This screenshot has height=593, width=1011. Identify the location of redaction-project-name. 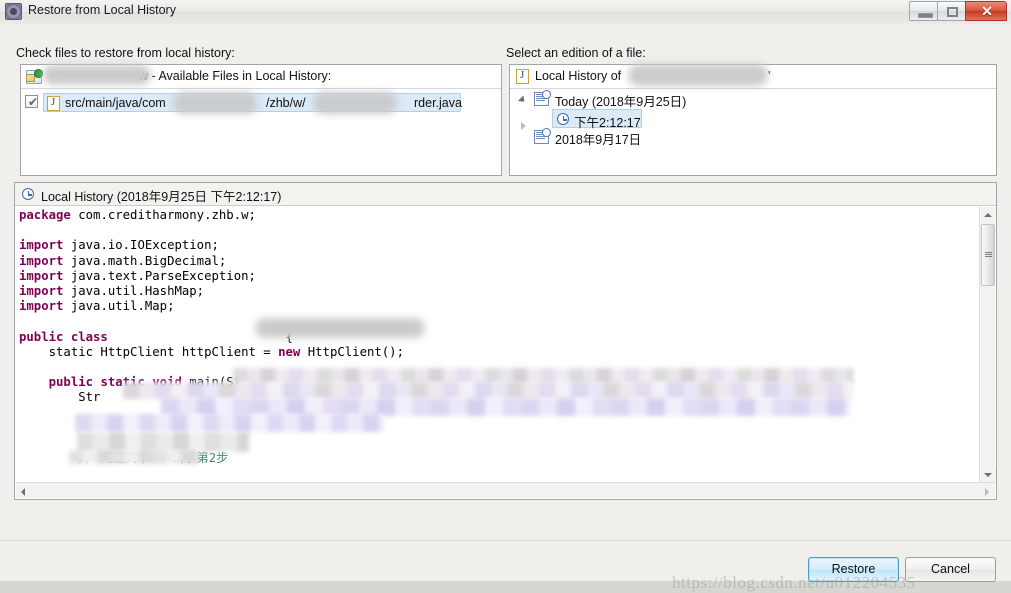
(97, 75).